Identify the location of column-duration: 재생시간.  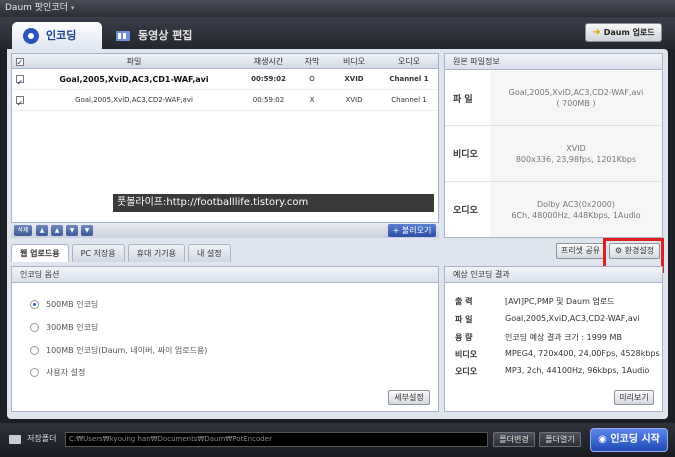
(268, 61).